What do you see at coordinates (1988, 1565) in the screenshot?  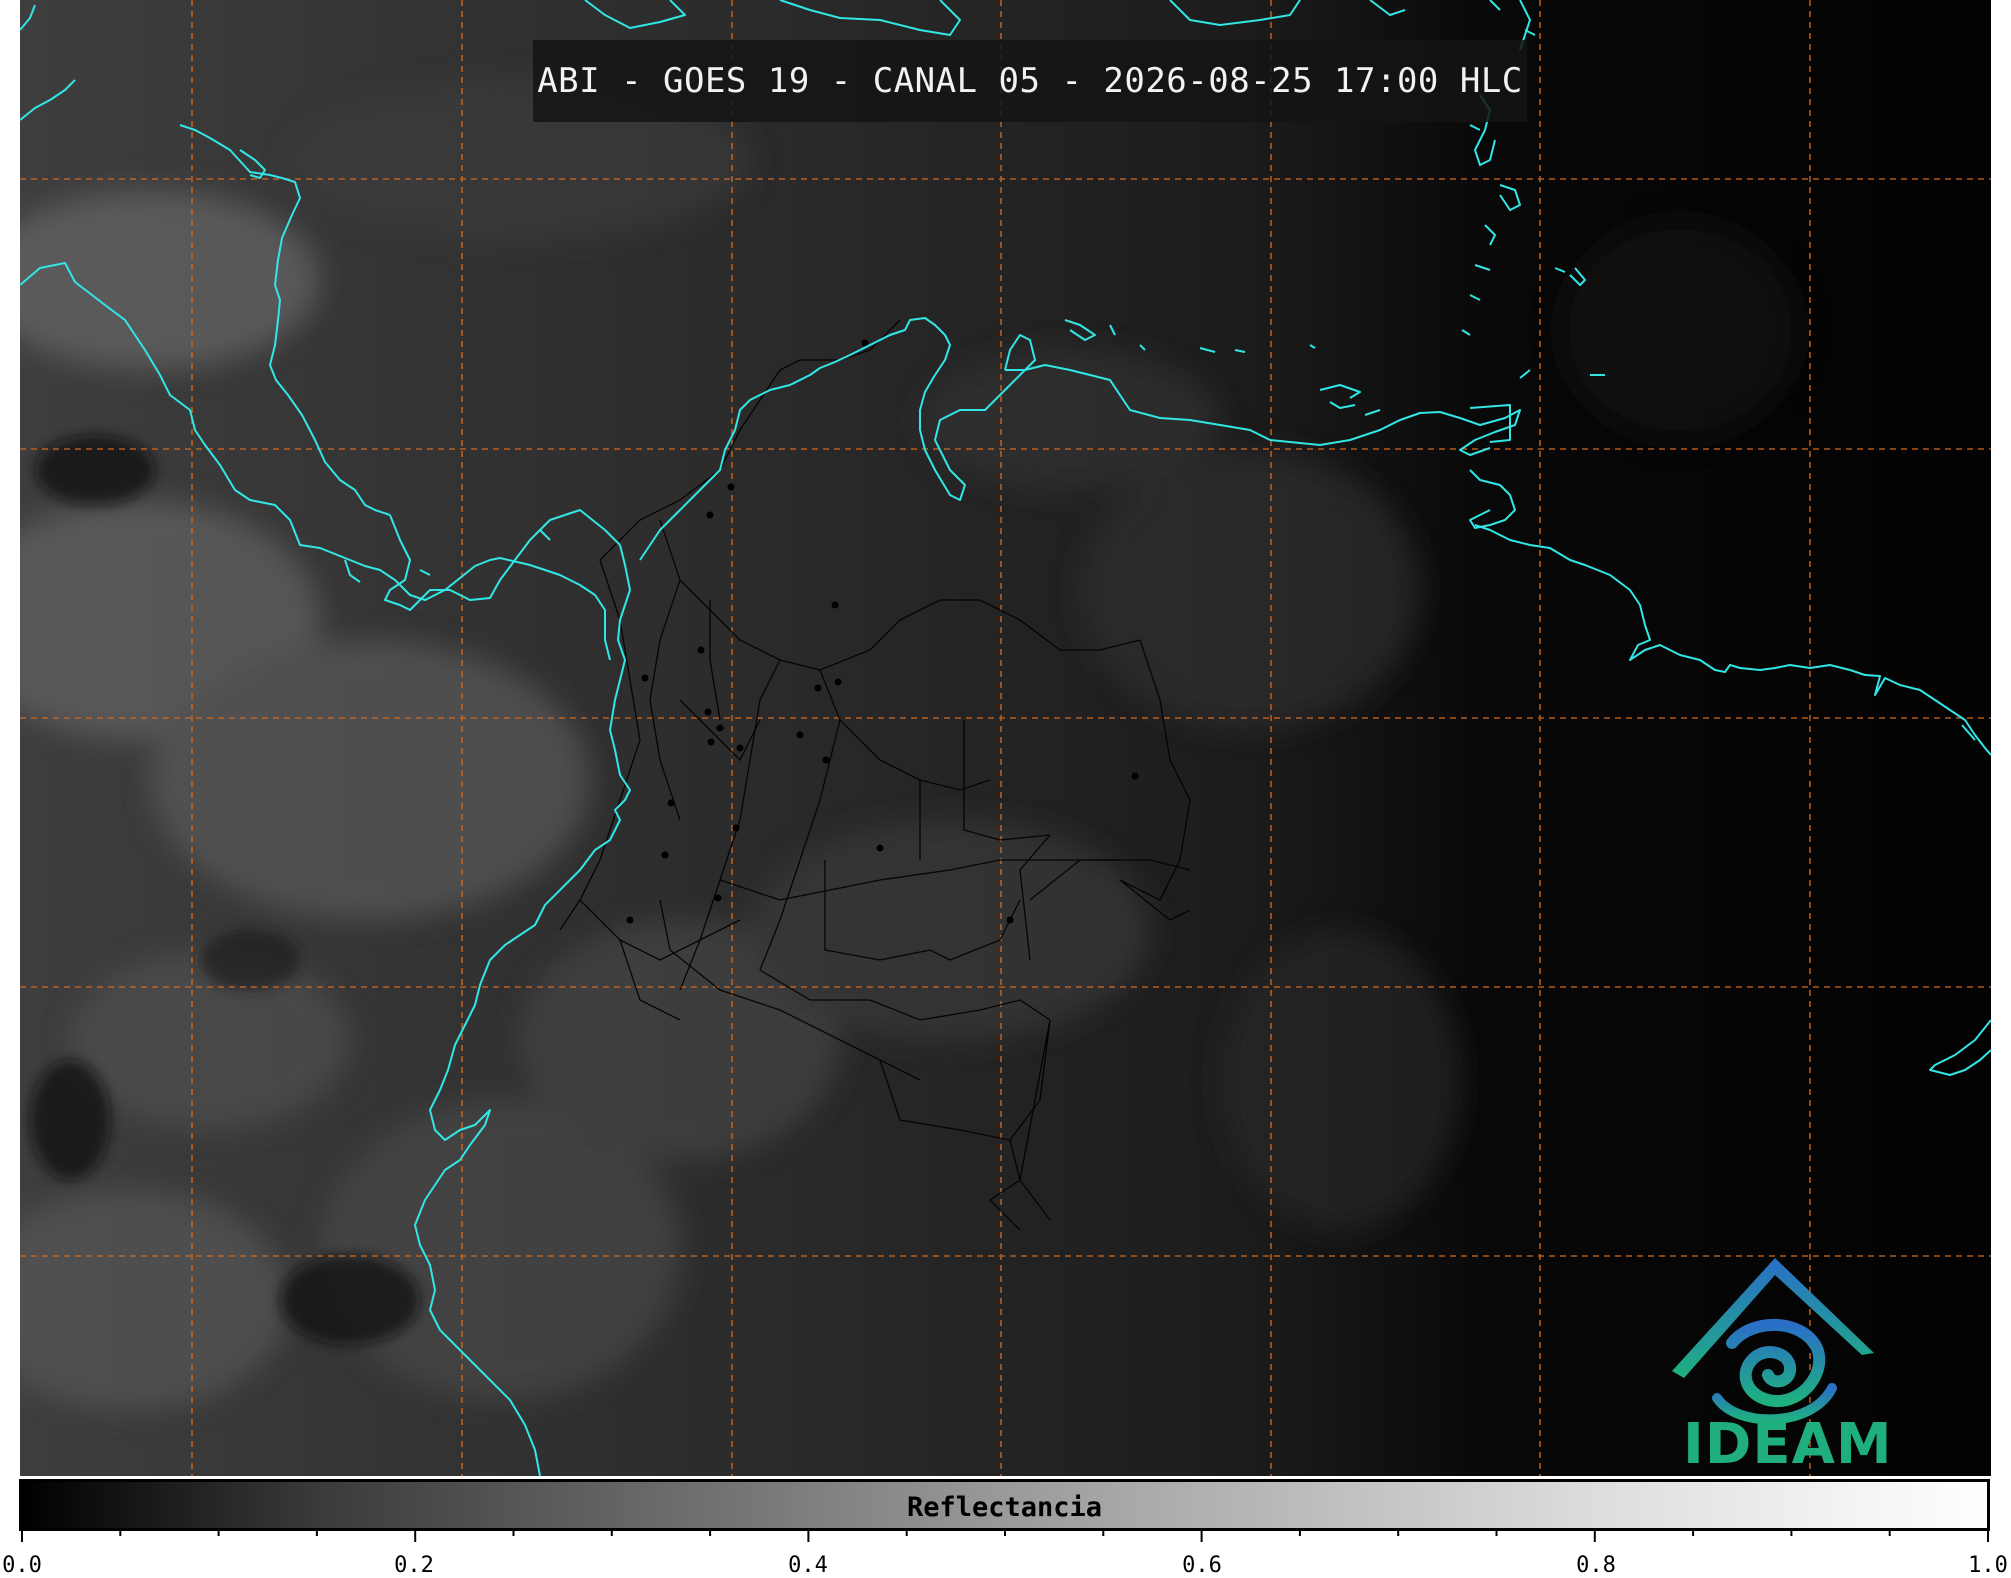 I see `tick-label-5: 1.0` at bounding box center [1988, 1565].